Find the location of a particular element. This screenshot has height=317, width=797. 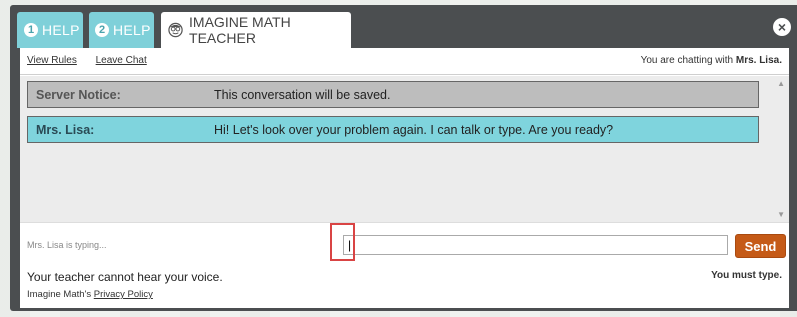

scroll-up-icon: ▲ is located at coordinates (781, 83).